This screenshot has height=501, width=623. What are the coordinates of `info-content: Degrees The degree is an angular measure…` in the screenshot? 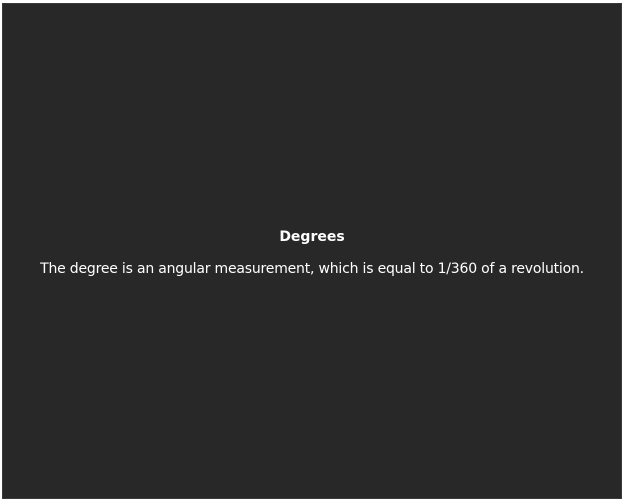 It's located at (312, 253).